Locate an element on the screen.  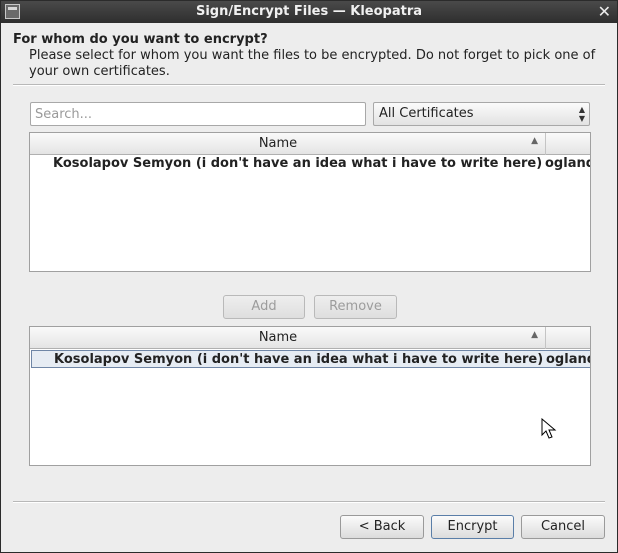
encrypt-button: Encrypt is located at coordinates (472, 527).